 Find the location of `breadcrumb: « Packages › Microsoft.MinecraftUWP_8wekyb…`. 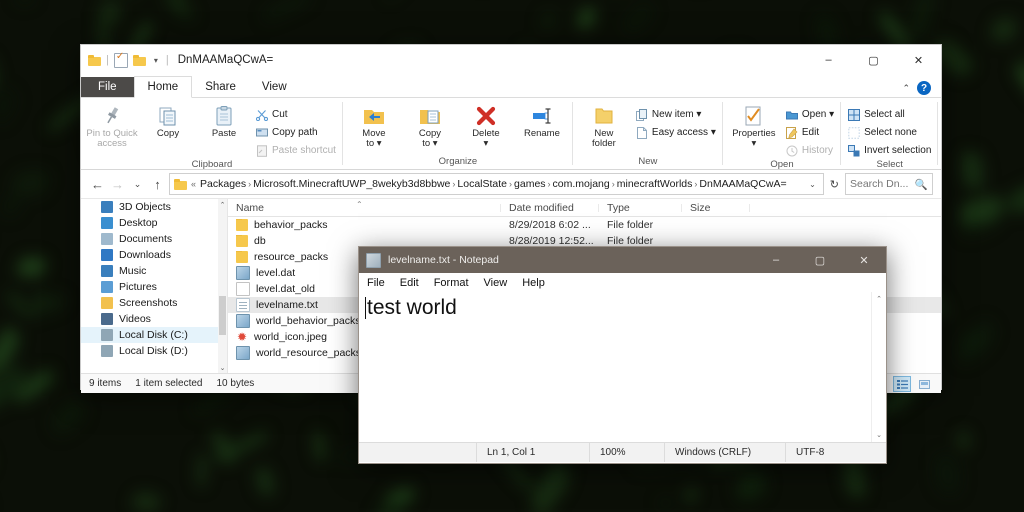

breadcrumb: « Packages › Microsoft.MinecraftUWP_8wekyb… is located at coordinates (496, 184).